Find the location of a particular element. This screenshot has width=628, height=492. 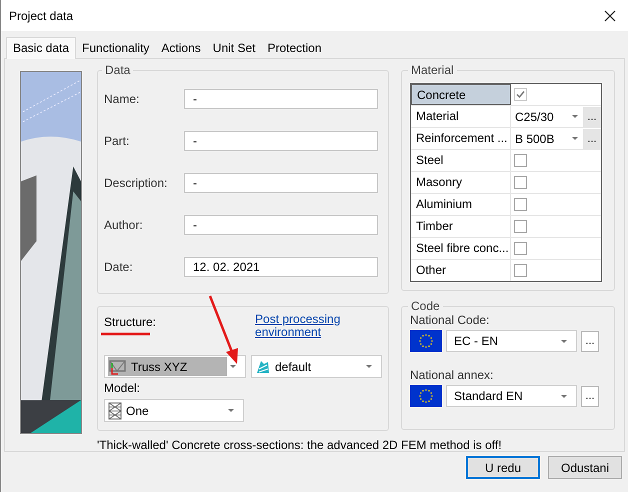

frame-icon is located at coordinates (115, 411).